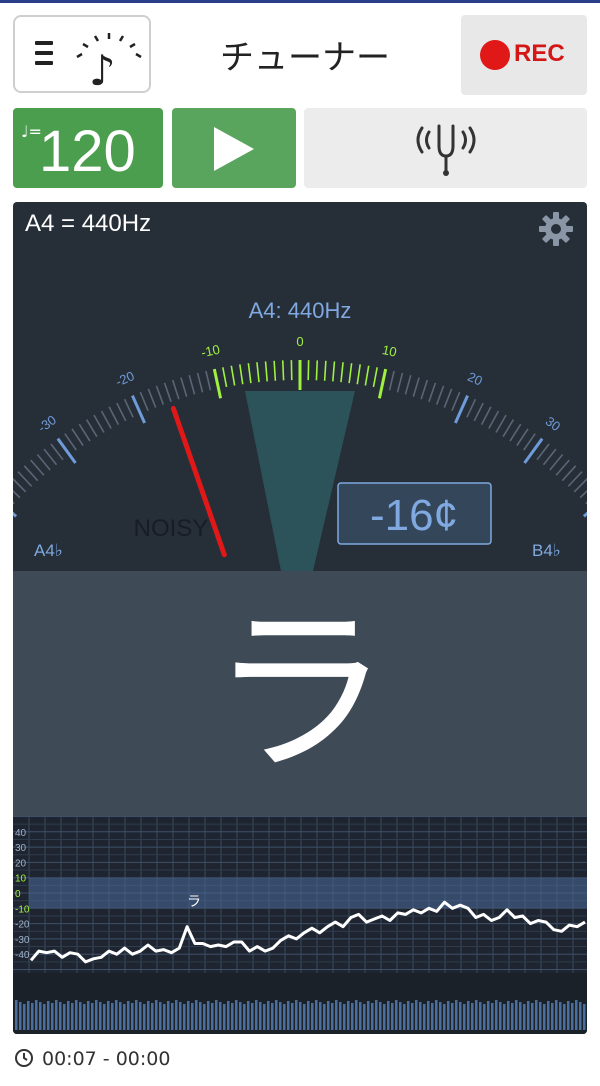 The width and height of the screenshot is (600, 1086). Describe the element at coordinates (21, 833) in the screenshot. I see `history-y-label: 40` at that location.